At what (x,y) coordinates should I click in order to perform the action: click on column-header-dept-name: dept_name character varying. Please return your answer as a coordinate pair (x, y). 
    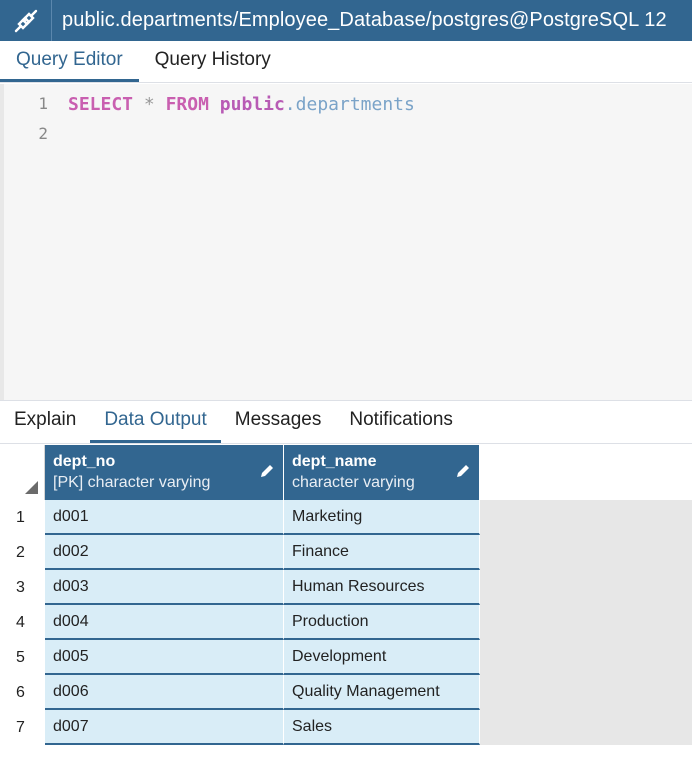
    Looking at the image, I should click on (382, 472).